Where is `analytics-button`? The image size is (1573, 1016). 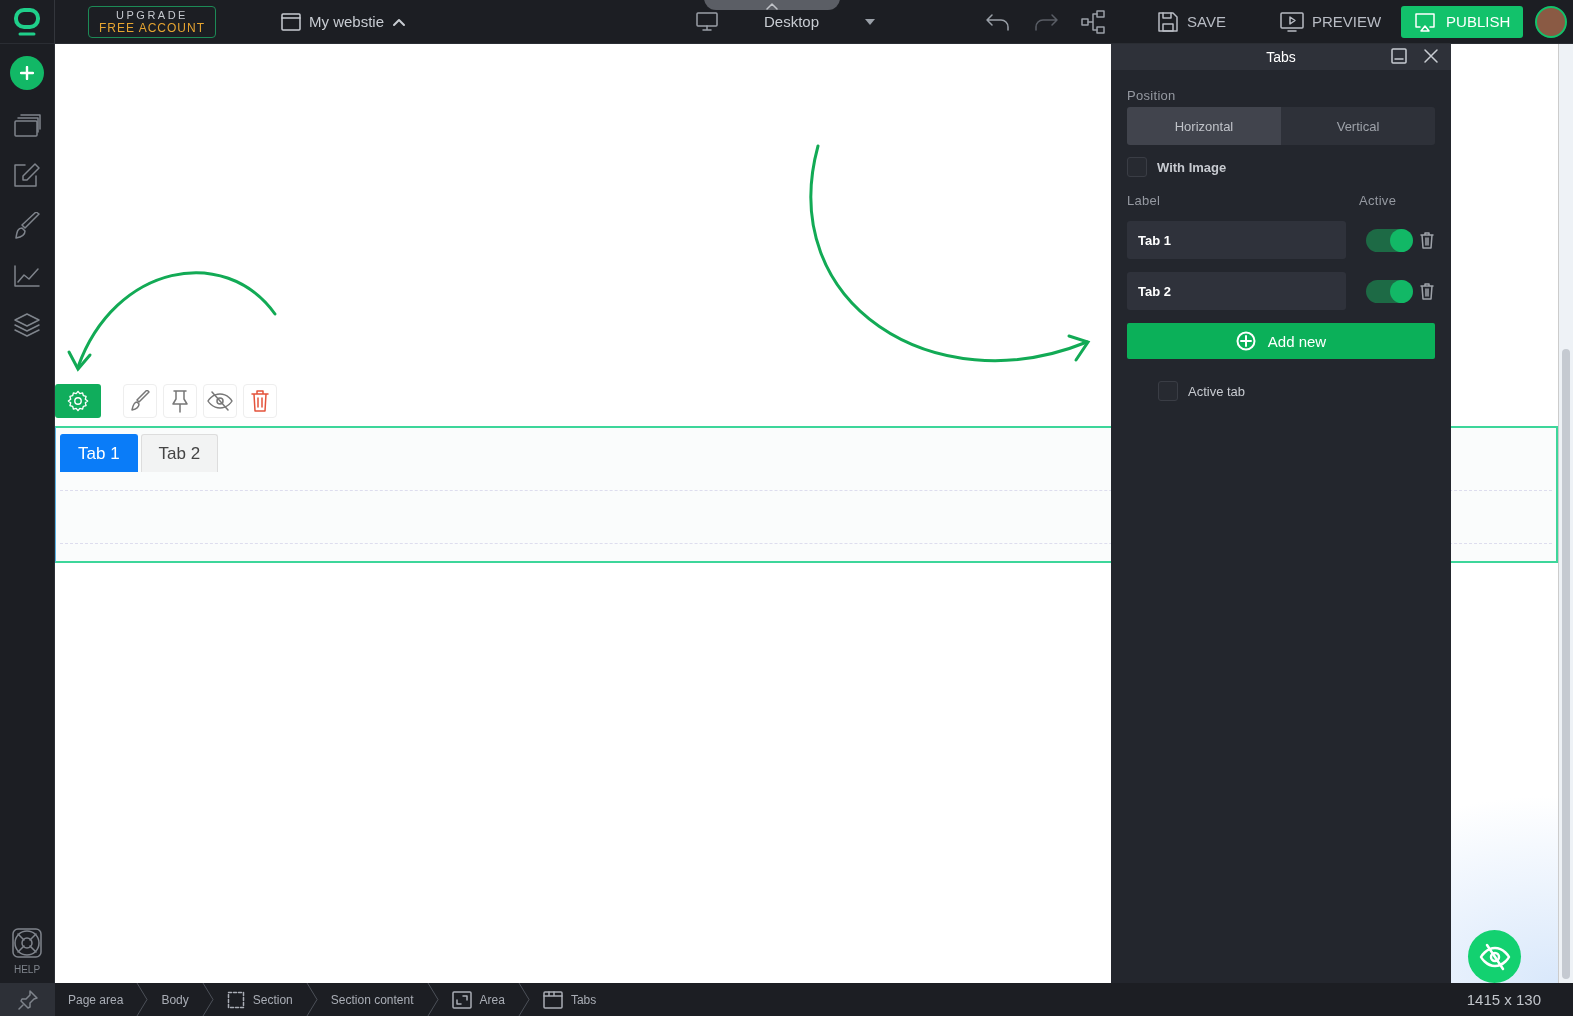
analytics-button is located at coordinates (27, 276).